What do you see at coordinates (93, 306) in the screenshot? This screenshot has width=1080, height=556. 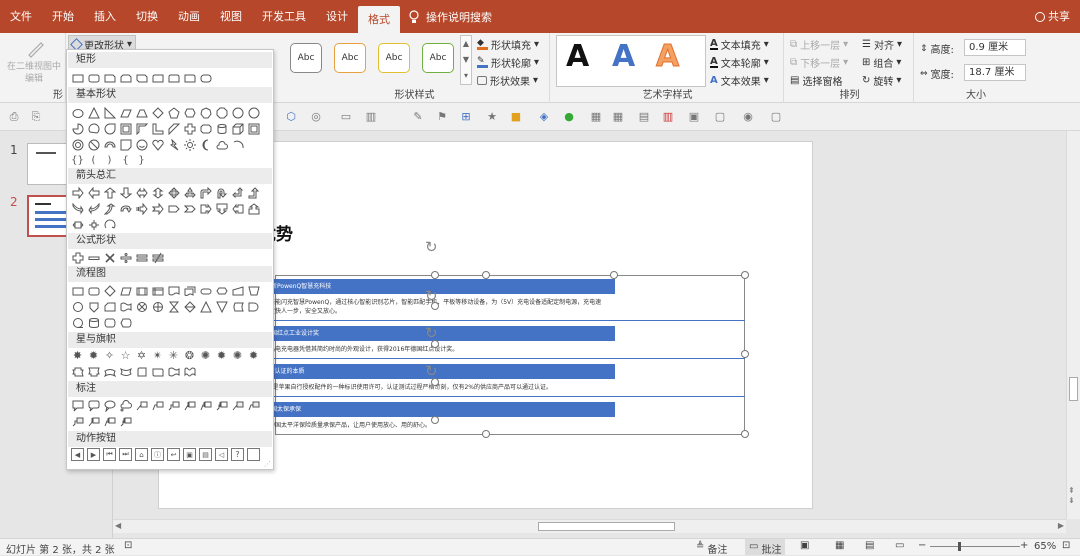 I see `flowchart-offpage-connector-icon` at bounding box center [93, 306].